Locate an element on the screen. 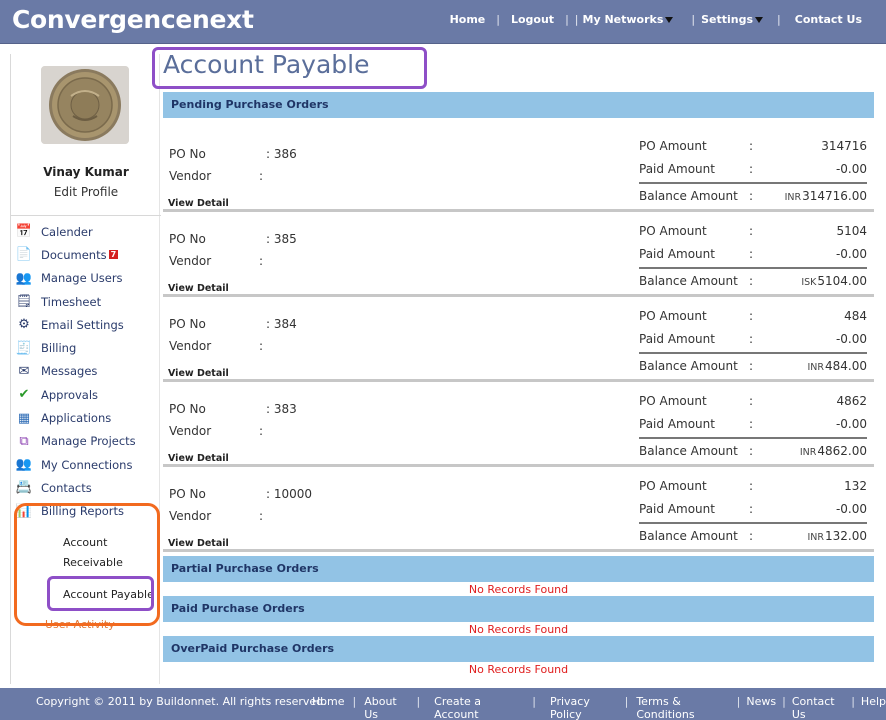 The width and height of the screenshot is (886, 720). balance-amount-row: Balance Amount: ISK5104.00 is located at coordinates (753, 281).